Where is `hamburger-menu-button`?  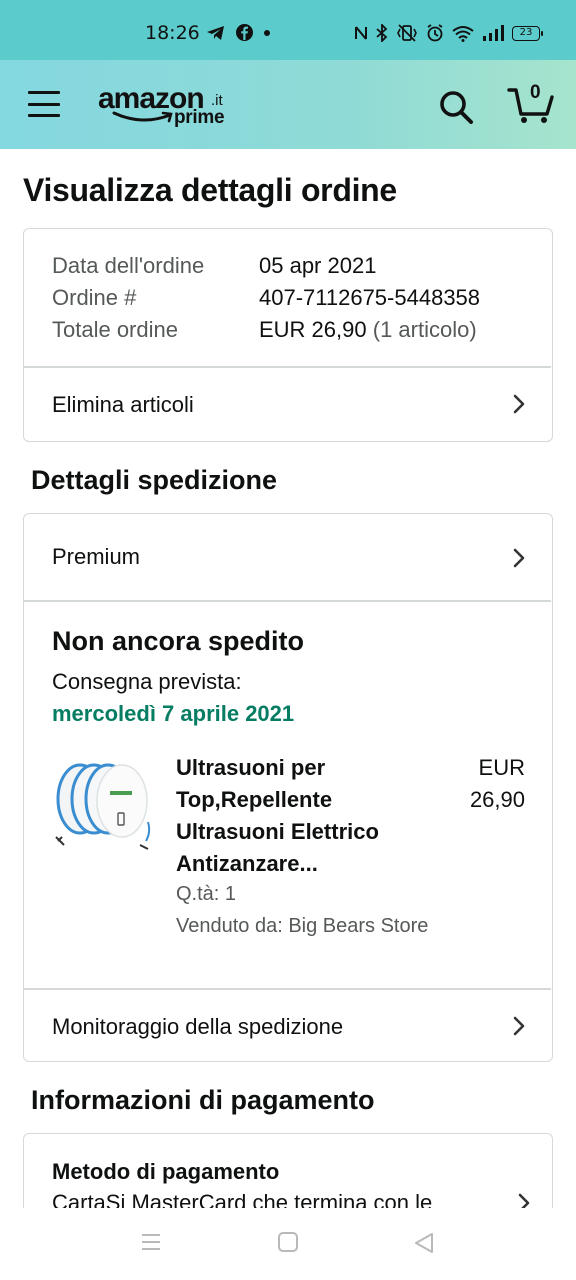
hamburger-menu-button is located at coordinates (44, 104).